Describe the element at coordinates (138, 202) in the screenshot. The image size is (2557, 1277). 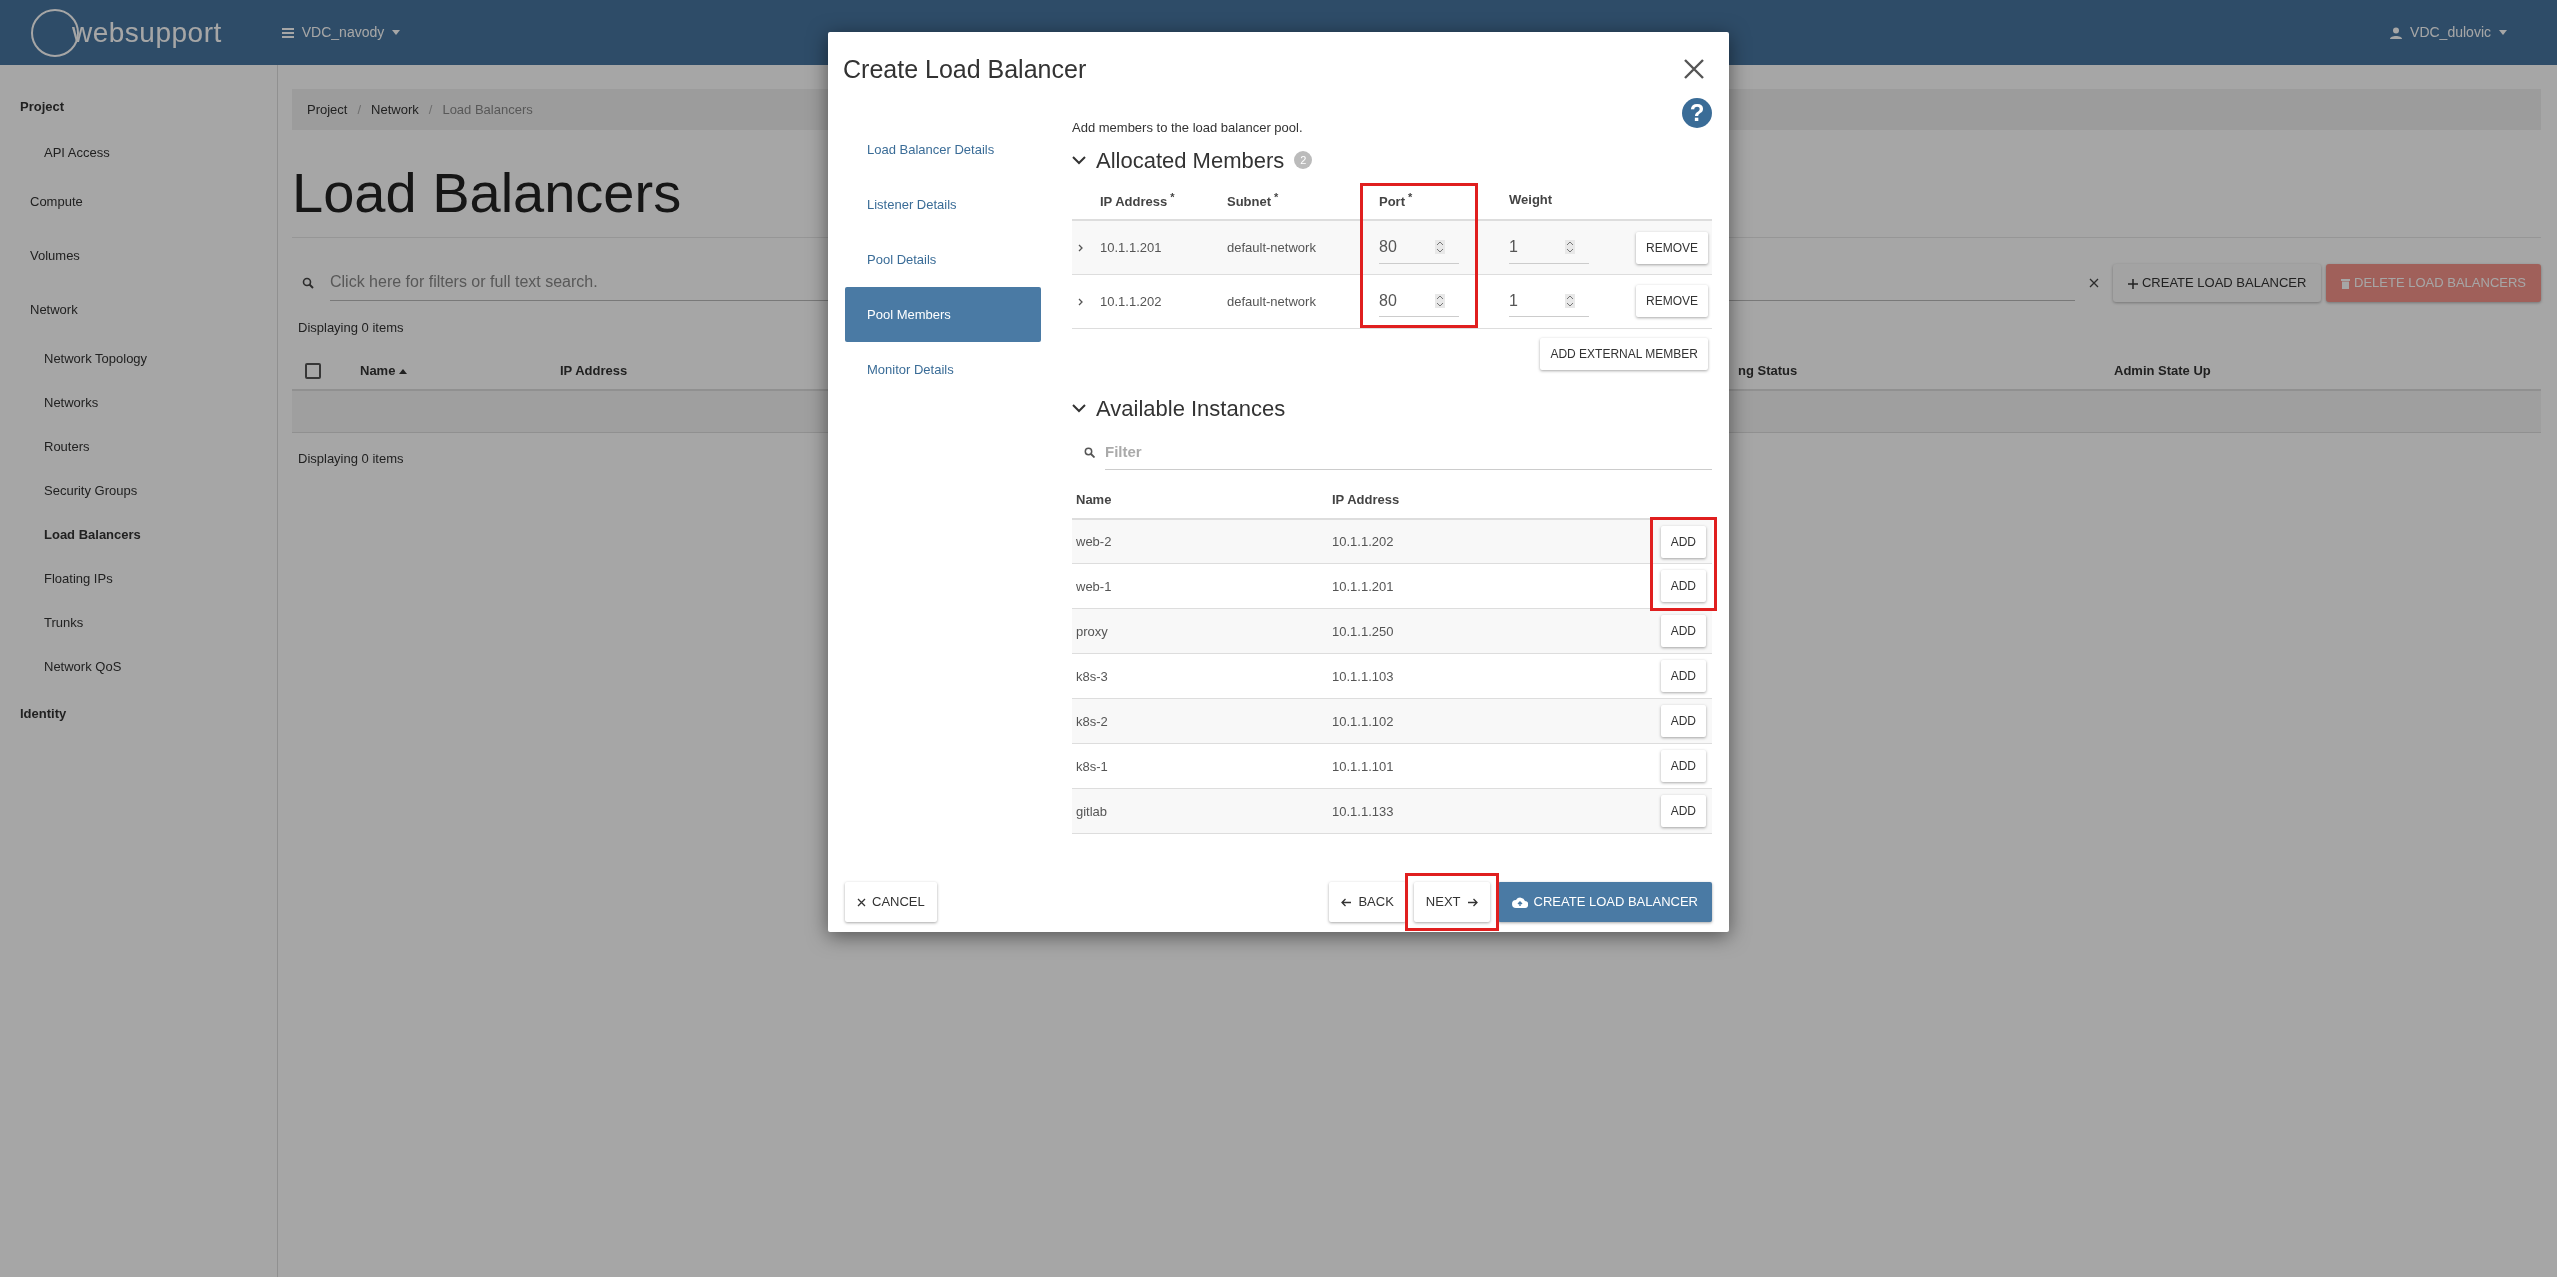
I see `sidebar-item: Compute` at that location.